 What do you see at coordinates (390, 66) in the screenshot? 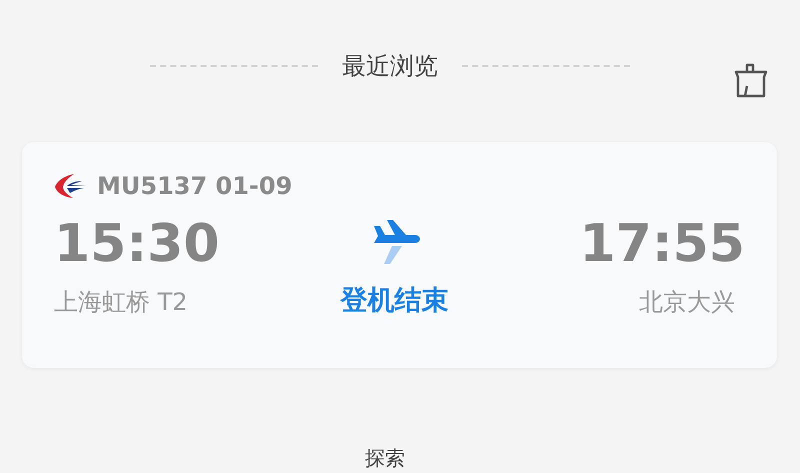
I see `section-title: 最近浏览` at bounding box center [390, 66].